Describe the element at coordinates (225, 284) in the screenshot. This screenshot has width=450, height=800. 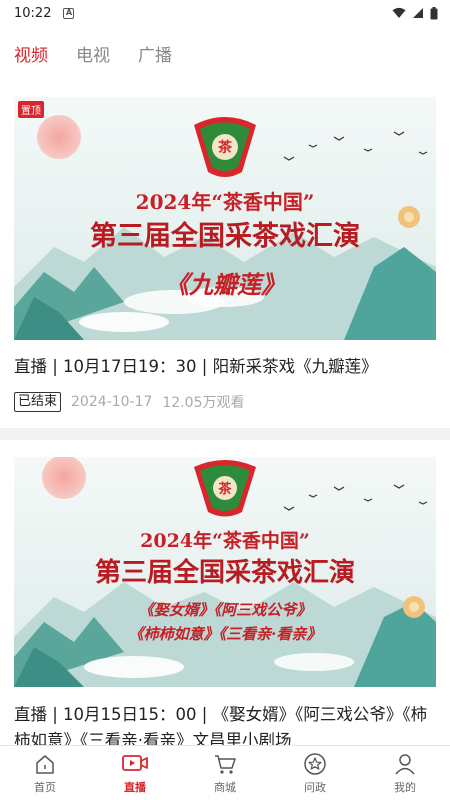
I see `poster-play-line: 《九瓣莲》` at that location.